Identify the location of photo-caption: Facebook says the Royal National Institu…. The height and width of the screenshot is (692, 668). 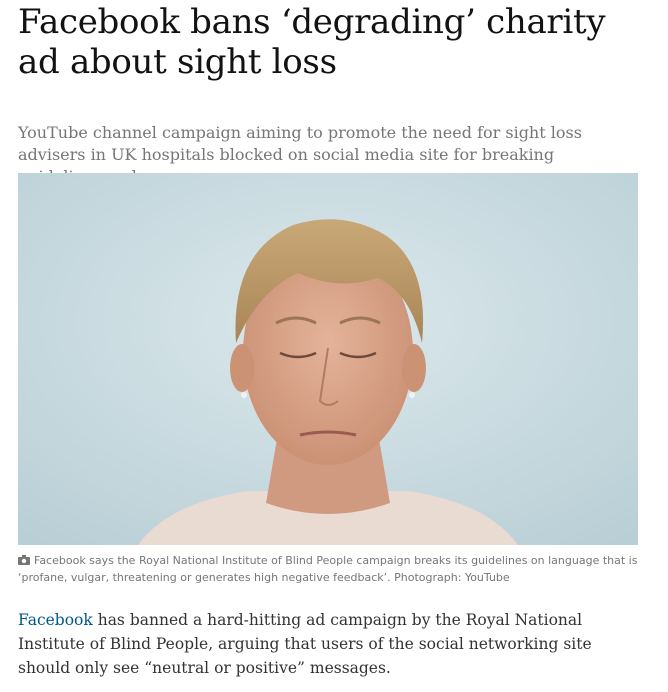
(328, 569).